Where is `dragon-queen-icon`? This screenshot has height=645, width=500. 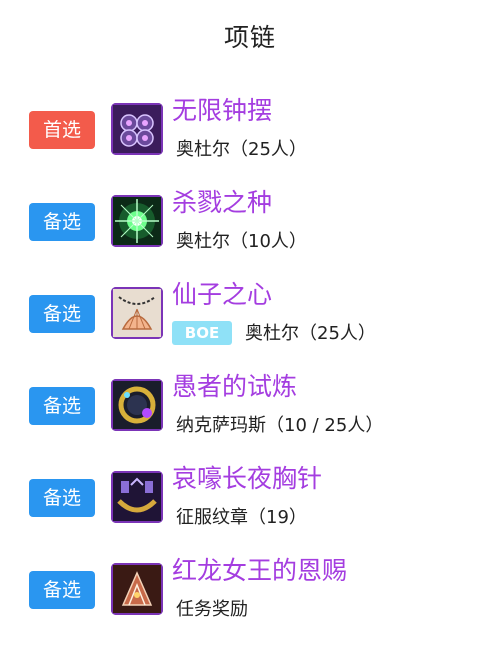
dragon-queen-icon is located at coordinates (137, 589).